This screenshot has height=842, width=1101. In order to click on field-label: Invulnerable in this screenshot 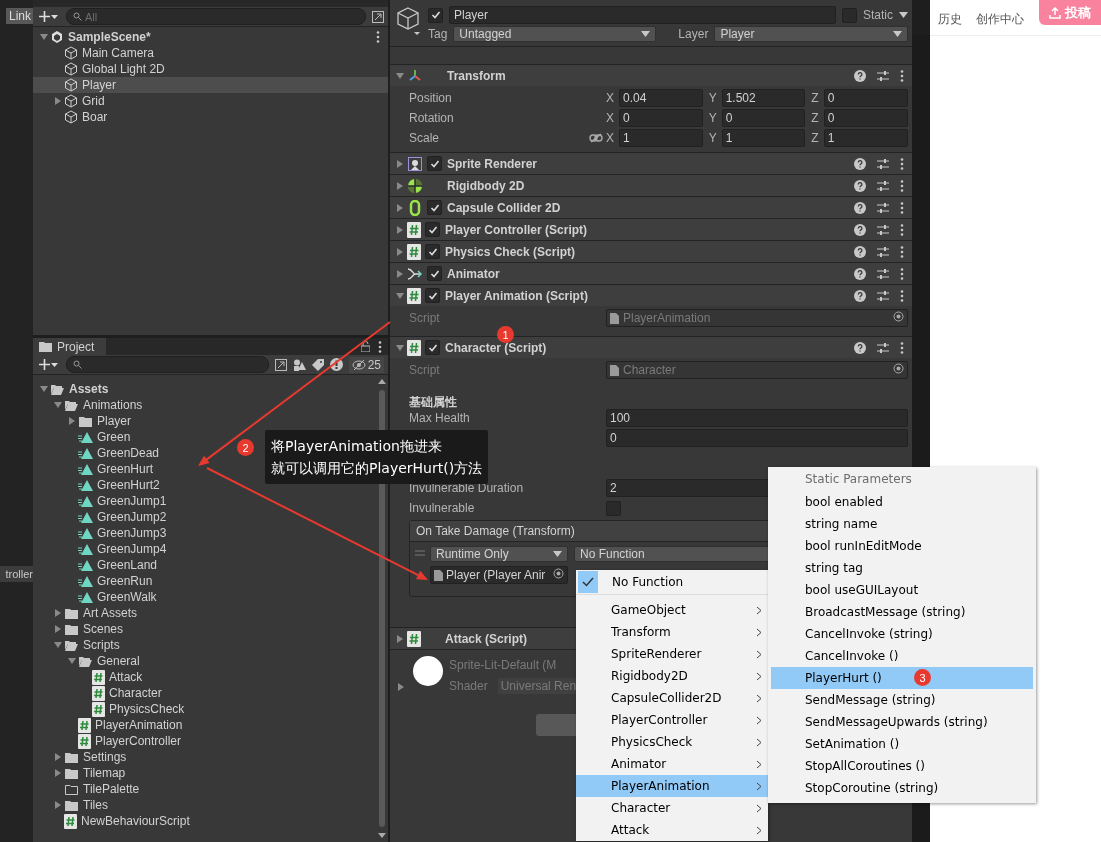, I will do `click(442, 508)`.